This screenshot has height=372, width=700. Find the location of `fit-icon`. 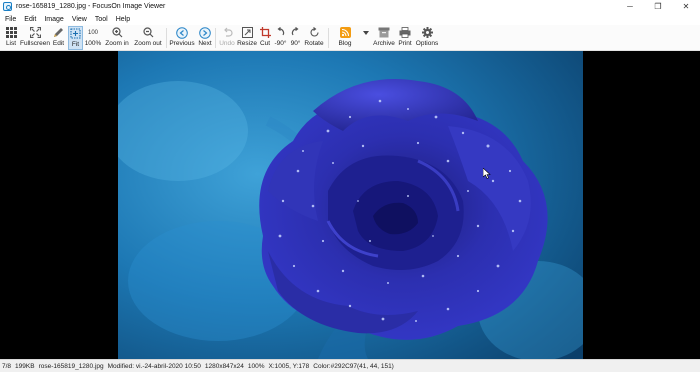

fit-icon is located at coordinates (75, 33).